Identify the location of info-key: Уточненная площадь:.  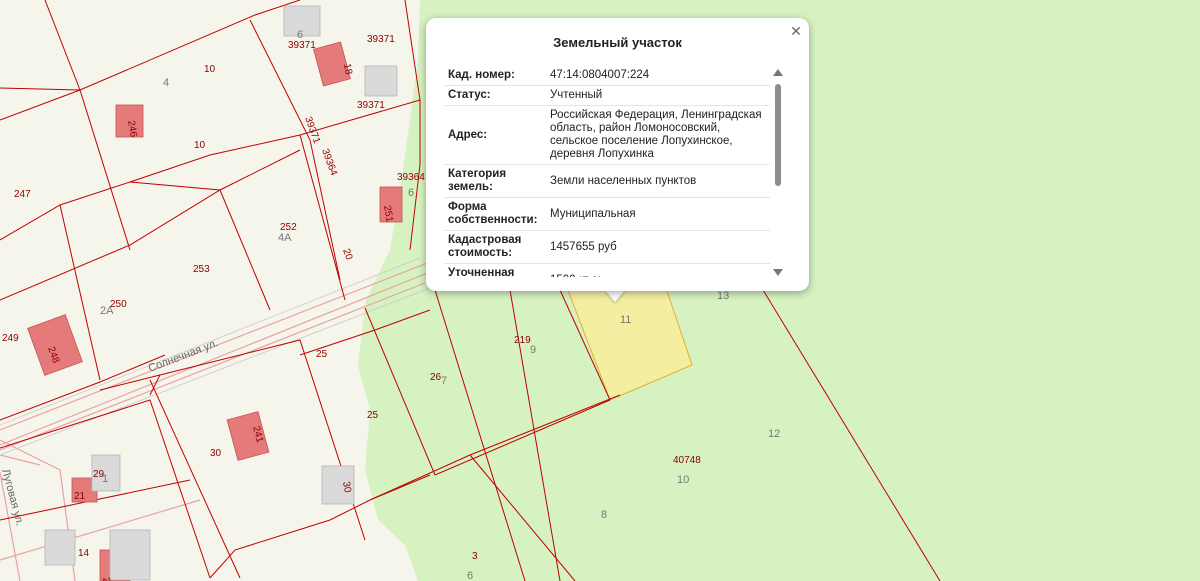
(495, 270).